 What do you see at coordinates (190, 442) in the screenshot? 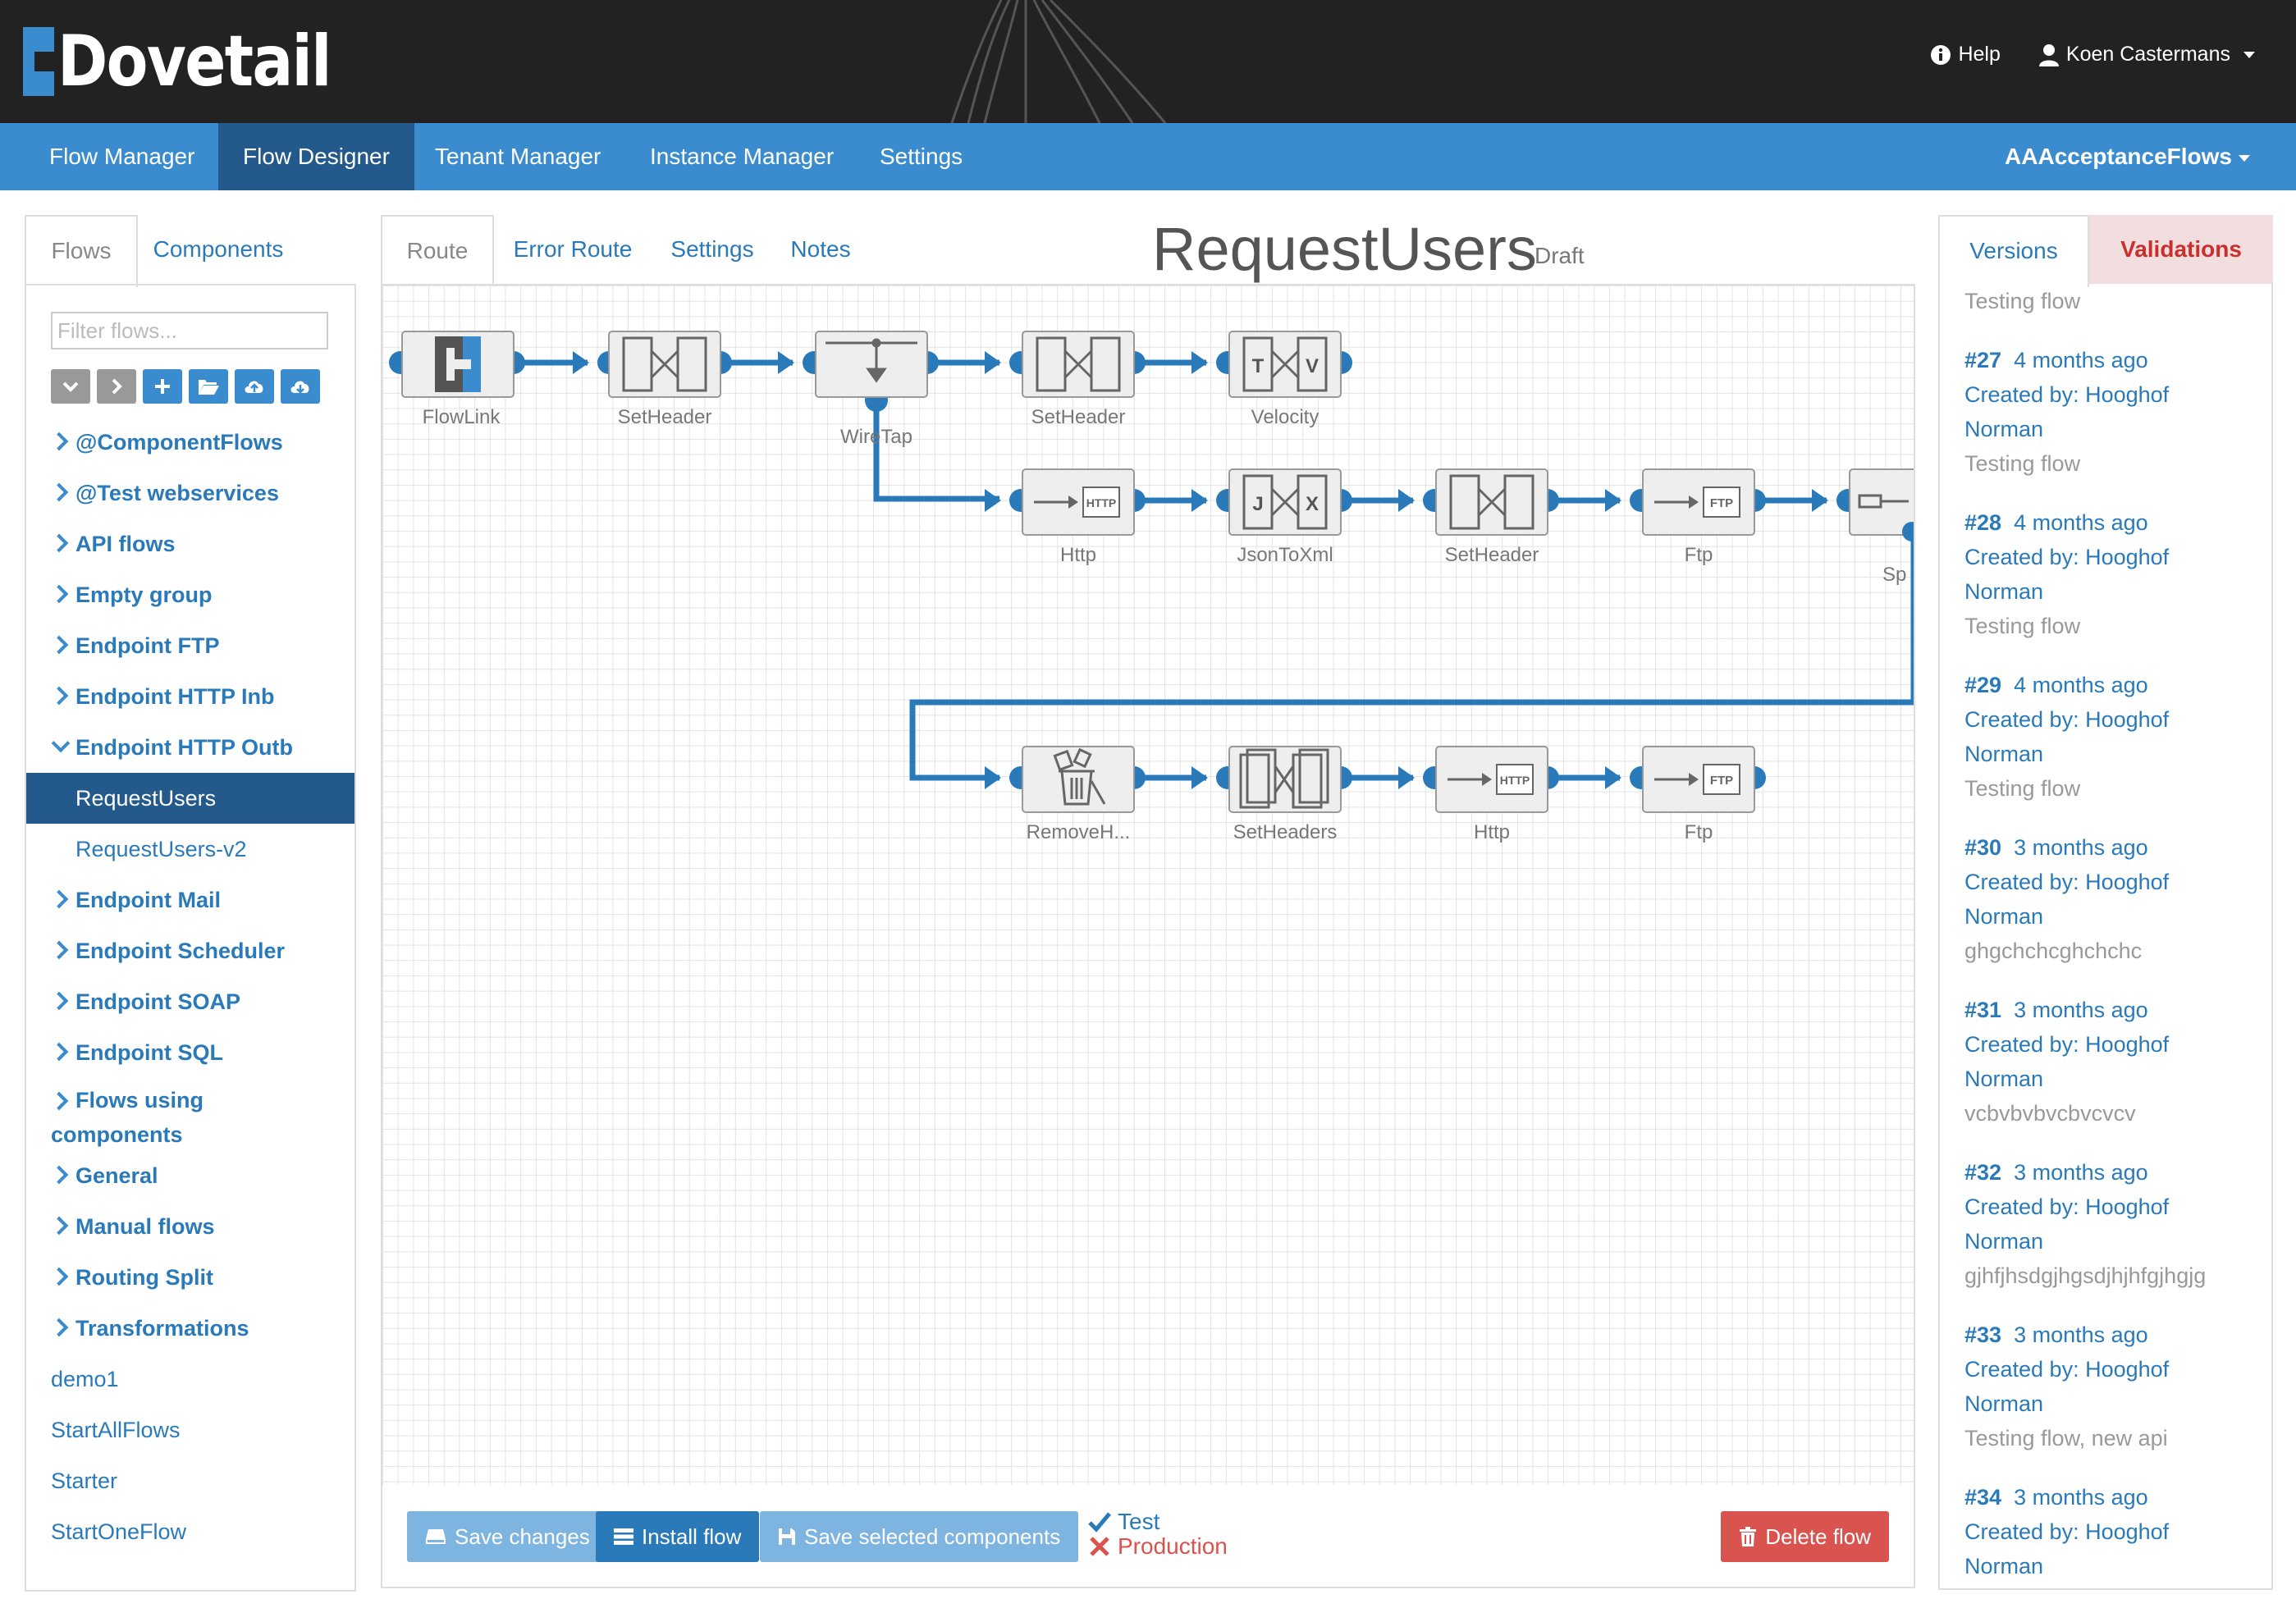
I see `flow-group-item: @ComponentFlows` at bounding box center [190, 442].